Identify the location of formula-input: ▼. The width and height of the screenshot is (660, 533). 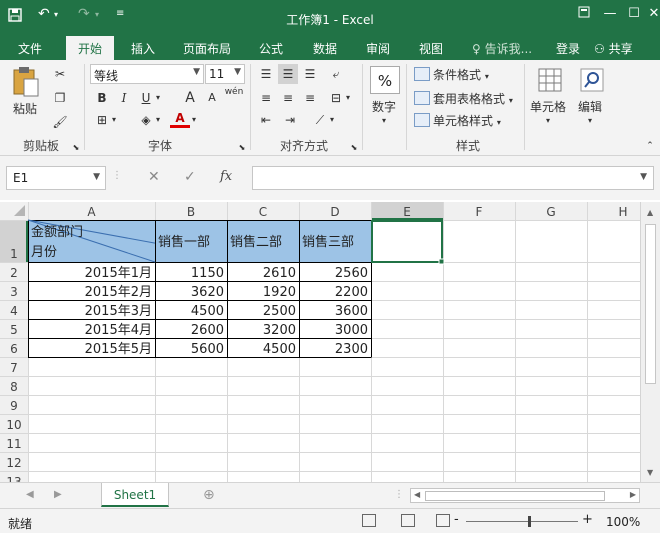
(453, 178).